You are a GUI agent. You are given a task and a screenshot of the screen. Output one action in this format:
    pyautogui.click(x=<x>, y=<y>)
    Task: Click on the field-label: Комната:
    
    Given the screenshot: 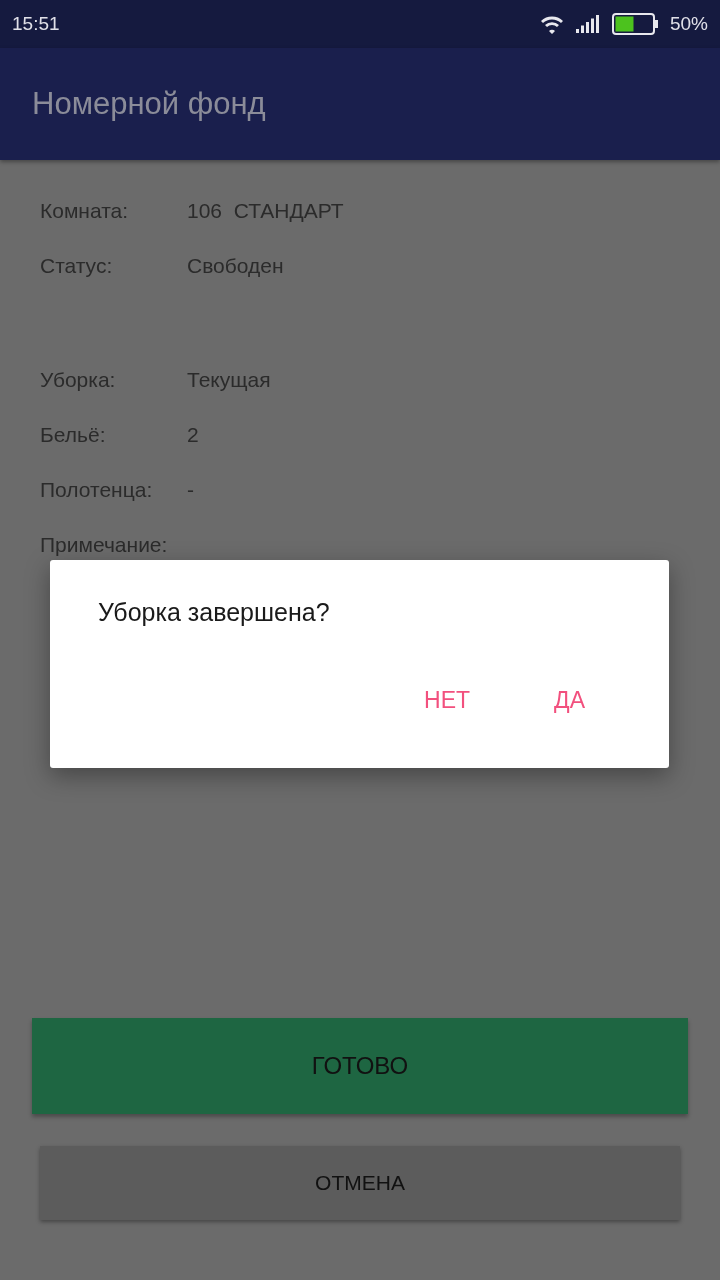 What is the action you would take?
    pyautogui.click(x=85, y=211)
    